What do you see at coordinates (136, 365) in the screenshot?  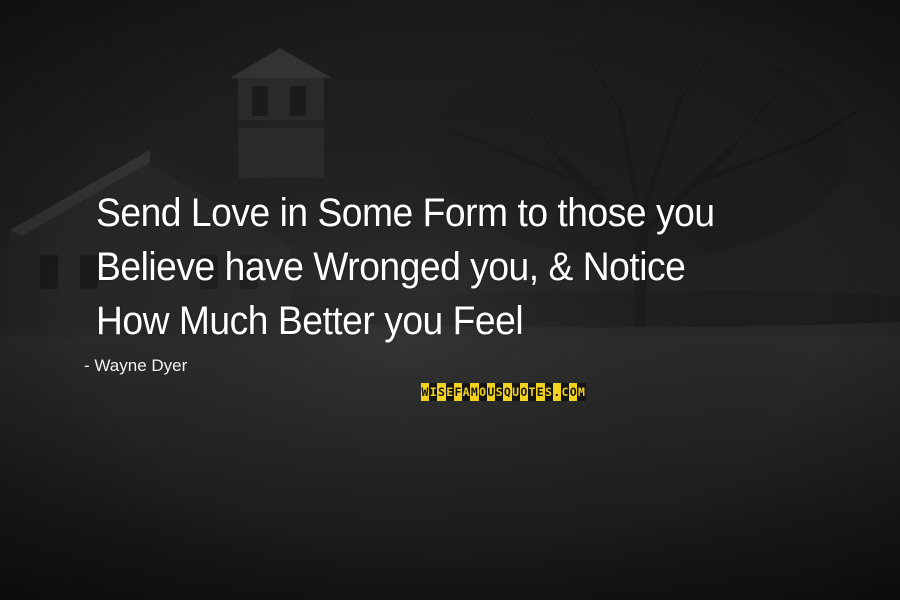 I see `quote-author: - Wayne Dyer` at bounding box center [136, 365].